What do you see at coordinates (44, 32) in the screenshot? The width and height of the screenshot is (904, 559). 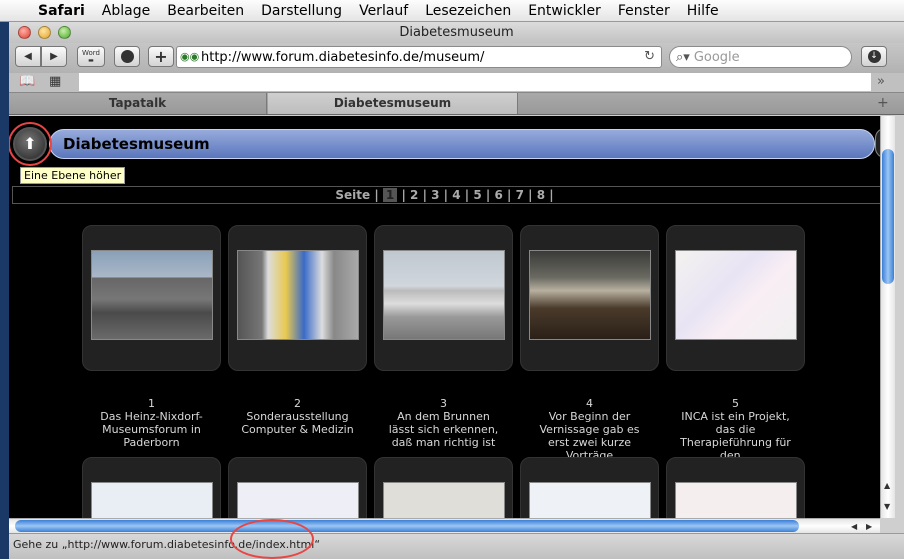 I see `minimize-button` at bounding box center [44, 32].